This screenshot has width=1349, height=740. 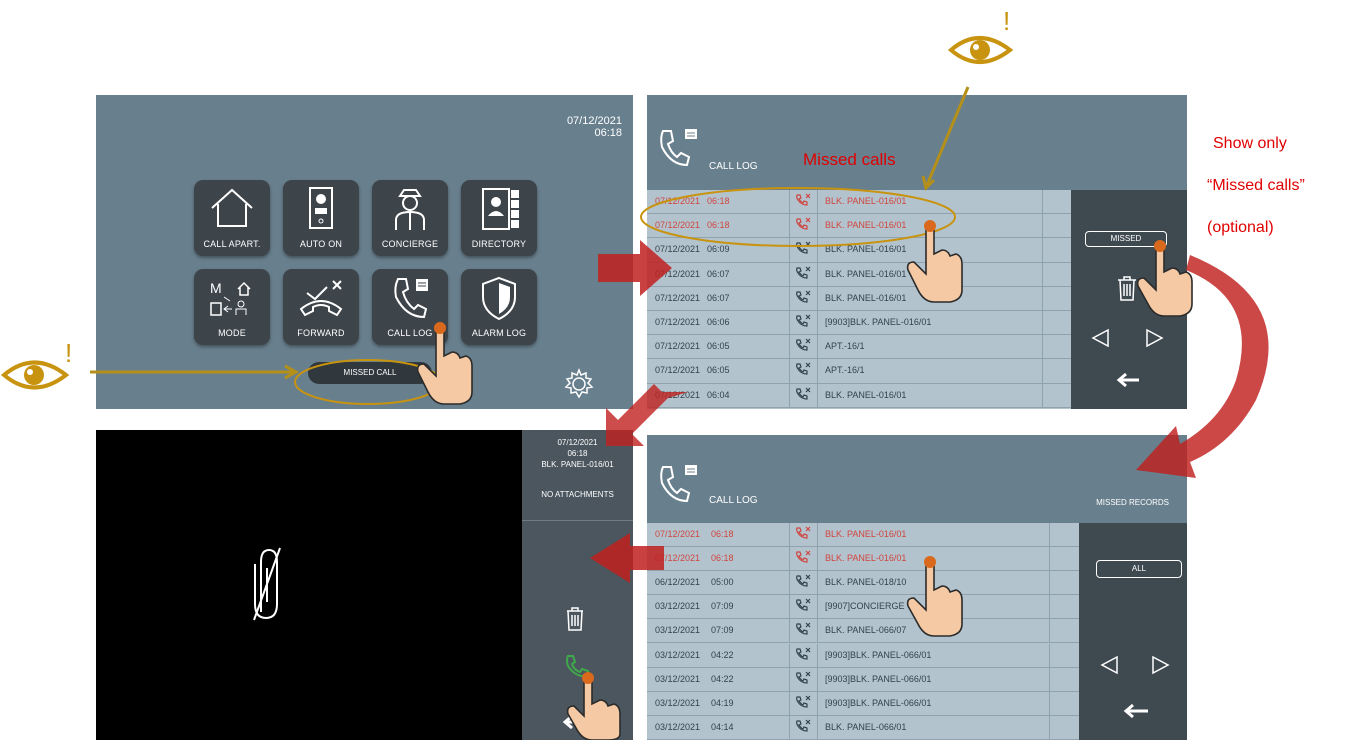 What do you see at coordinates (1256, 185) in the screenshot?
I see `show-only-annotation-line-2: “Missed calls”` at bounding box center [1256, 185].